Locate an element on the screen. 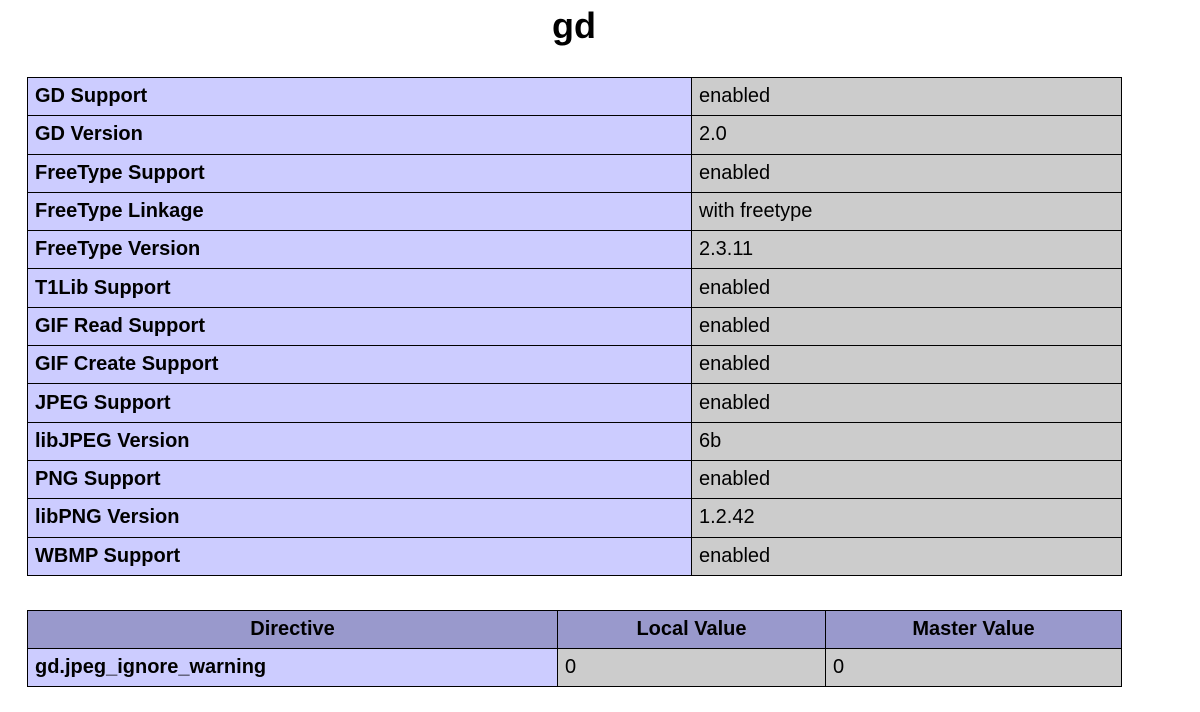 Image resolution: width=1200 pixels, height=712 pixels. setting-name: GD Version is located at coordinates (359, 135).